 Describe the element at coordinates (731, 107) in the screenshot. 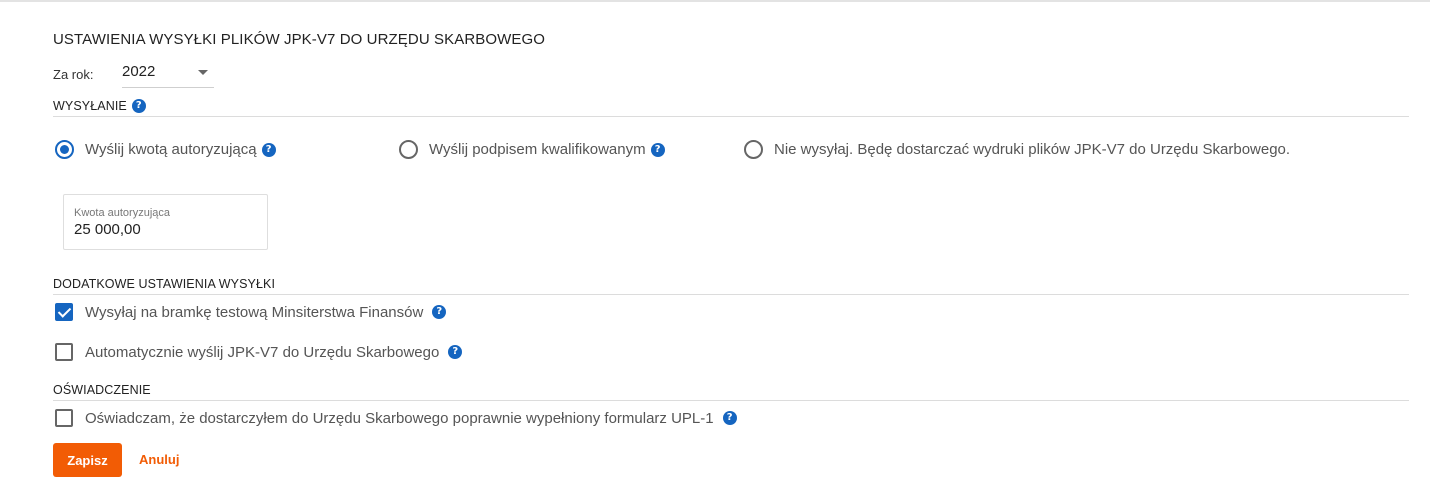

I see `sending-section-header: WYSYŁANIE ?` at that location.